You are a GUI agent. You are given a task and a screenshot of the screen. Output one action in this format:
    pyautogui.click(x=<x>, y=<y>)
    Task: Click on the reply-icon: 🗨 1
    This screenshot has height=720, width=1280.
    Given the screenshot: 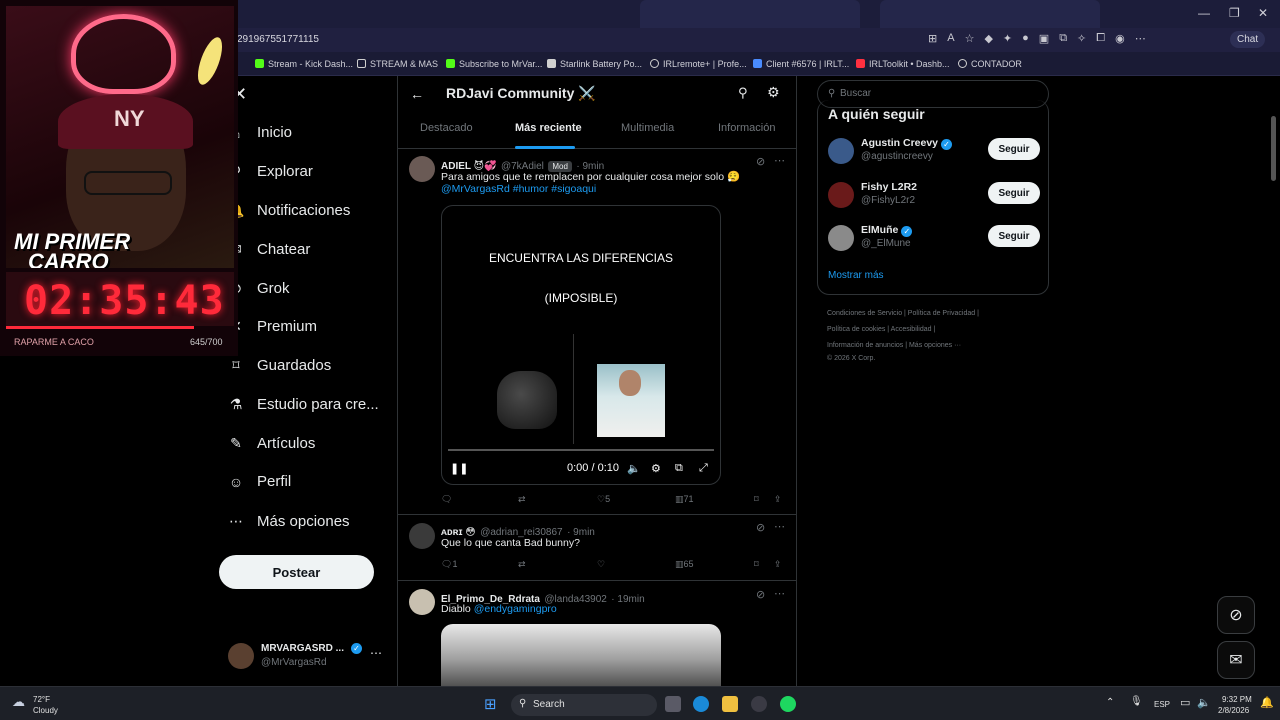 What is the action you would take?
    pyautogui.click(x=449, y=564)
    